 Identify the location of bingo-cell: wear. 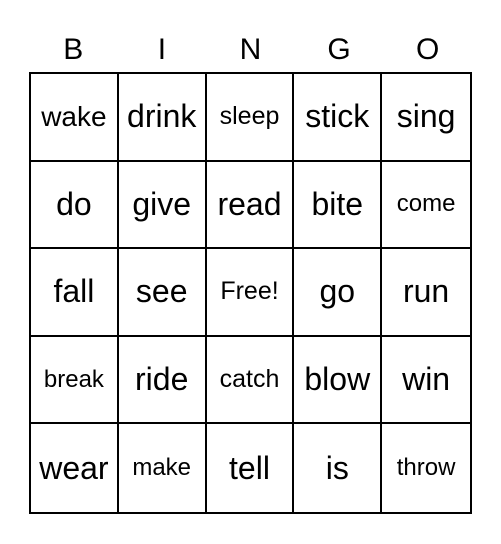
(75, 468).